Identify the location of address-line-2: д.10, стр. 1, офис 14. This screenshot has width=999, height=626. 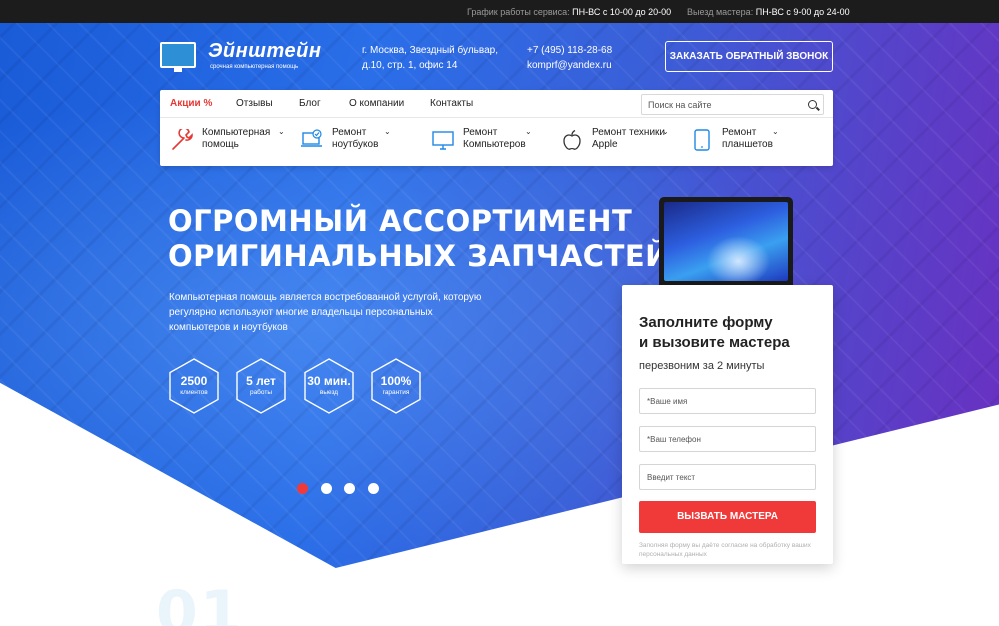
(410, 65).